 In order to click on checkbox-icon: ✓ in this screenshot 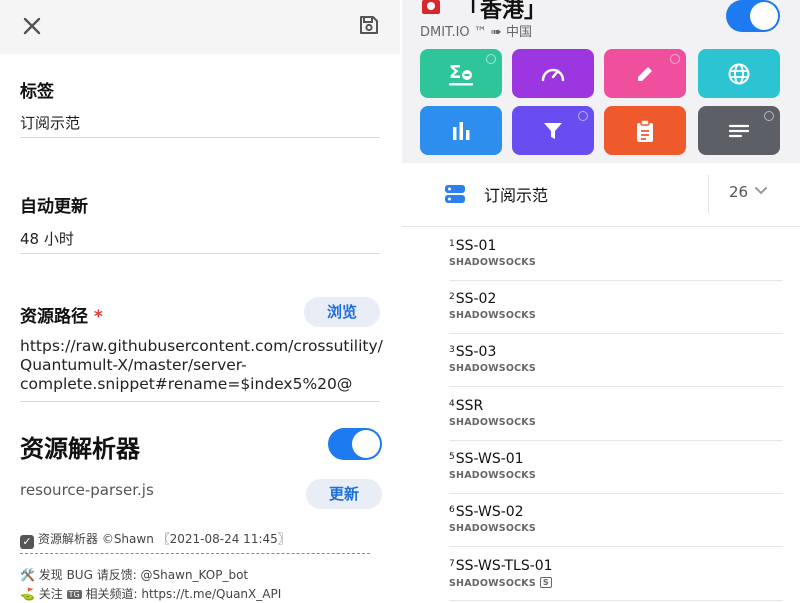, I will do `click(27, 542)`.